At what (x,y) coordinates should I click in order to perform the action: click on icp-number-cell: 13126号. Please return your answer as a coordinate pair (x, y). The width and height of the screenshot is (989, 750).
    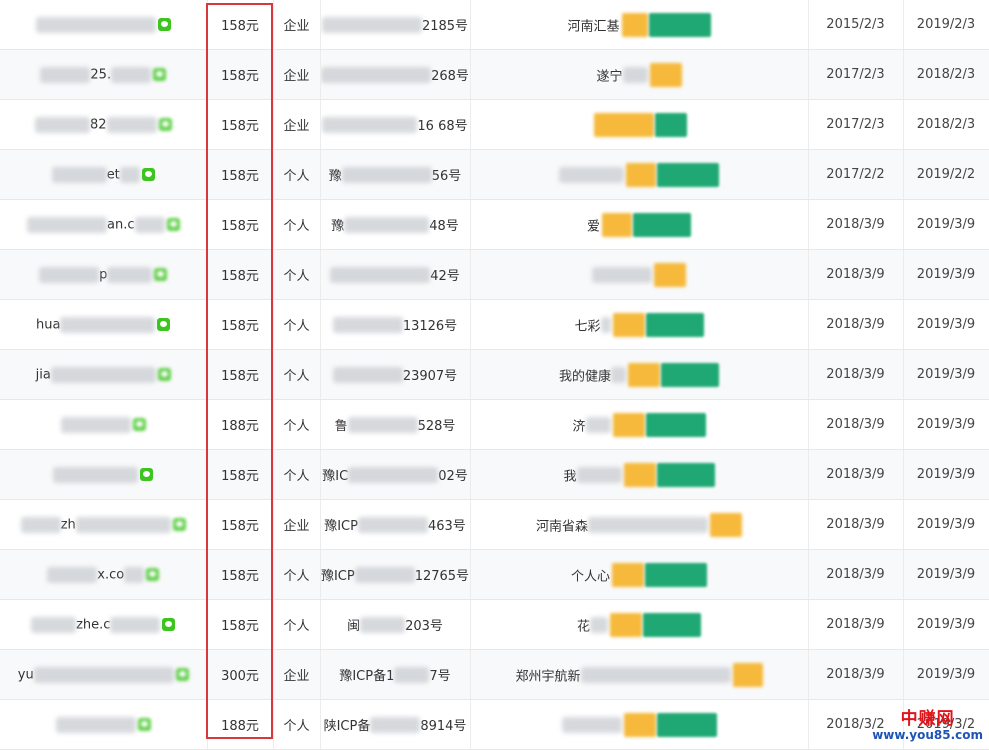
    Looking at the image, I should click on (395, 324).